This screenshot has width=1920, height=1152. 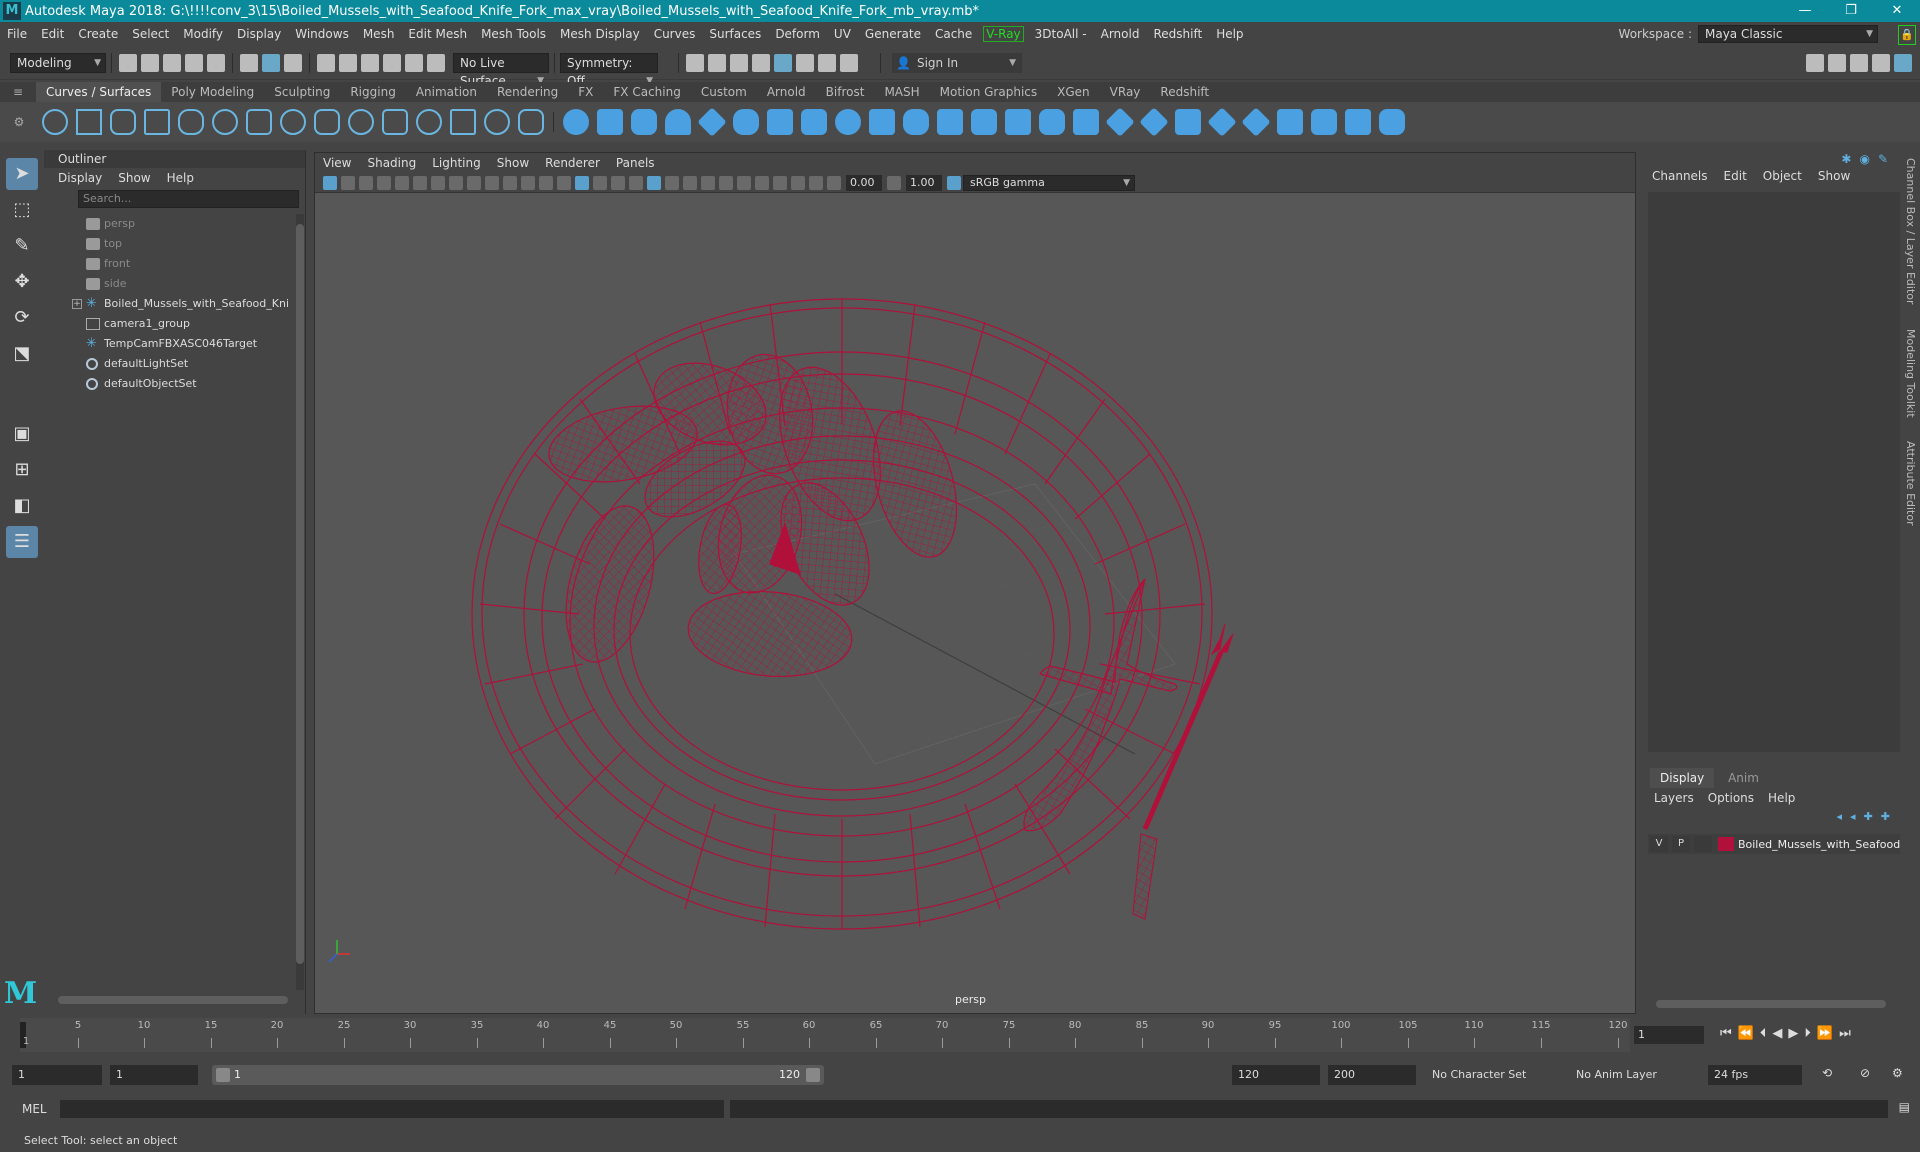 What do you see at coordinates (954, 182) in the screenshot?
I see `color-management-icon` at bounding box center [954, 182].